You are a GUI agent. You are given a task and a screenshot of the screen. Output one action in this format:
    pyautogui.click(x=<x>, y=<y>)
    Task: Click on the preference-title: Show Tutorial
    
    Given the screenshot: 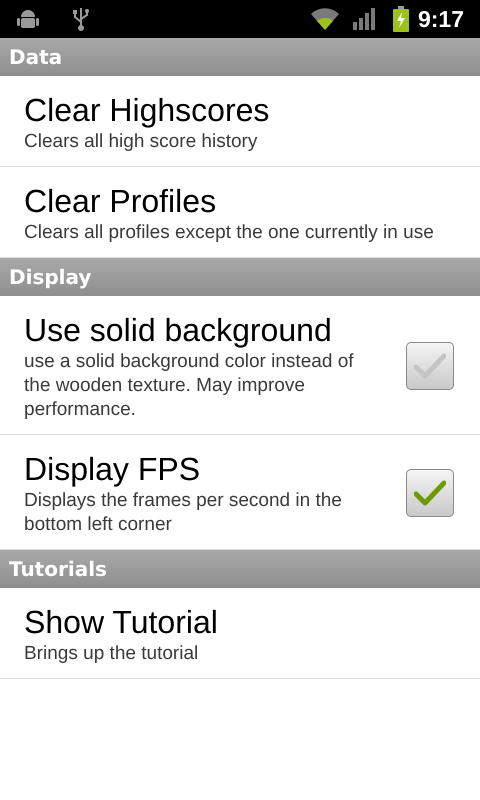 What is the action you would take?
    pyautogui.click(x=121, y=622)
    